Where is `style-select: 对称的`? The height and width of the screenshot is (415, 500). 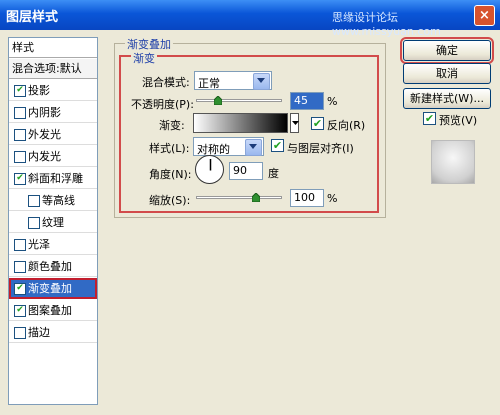 style-select: 对称的 is located at coordinates (228, 146).